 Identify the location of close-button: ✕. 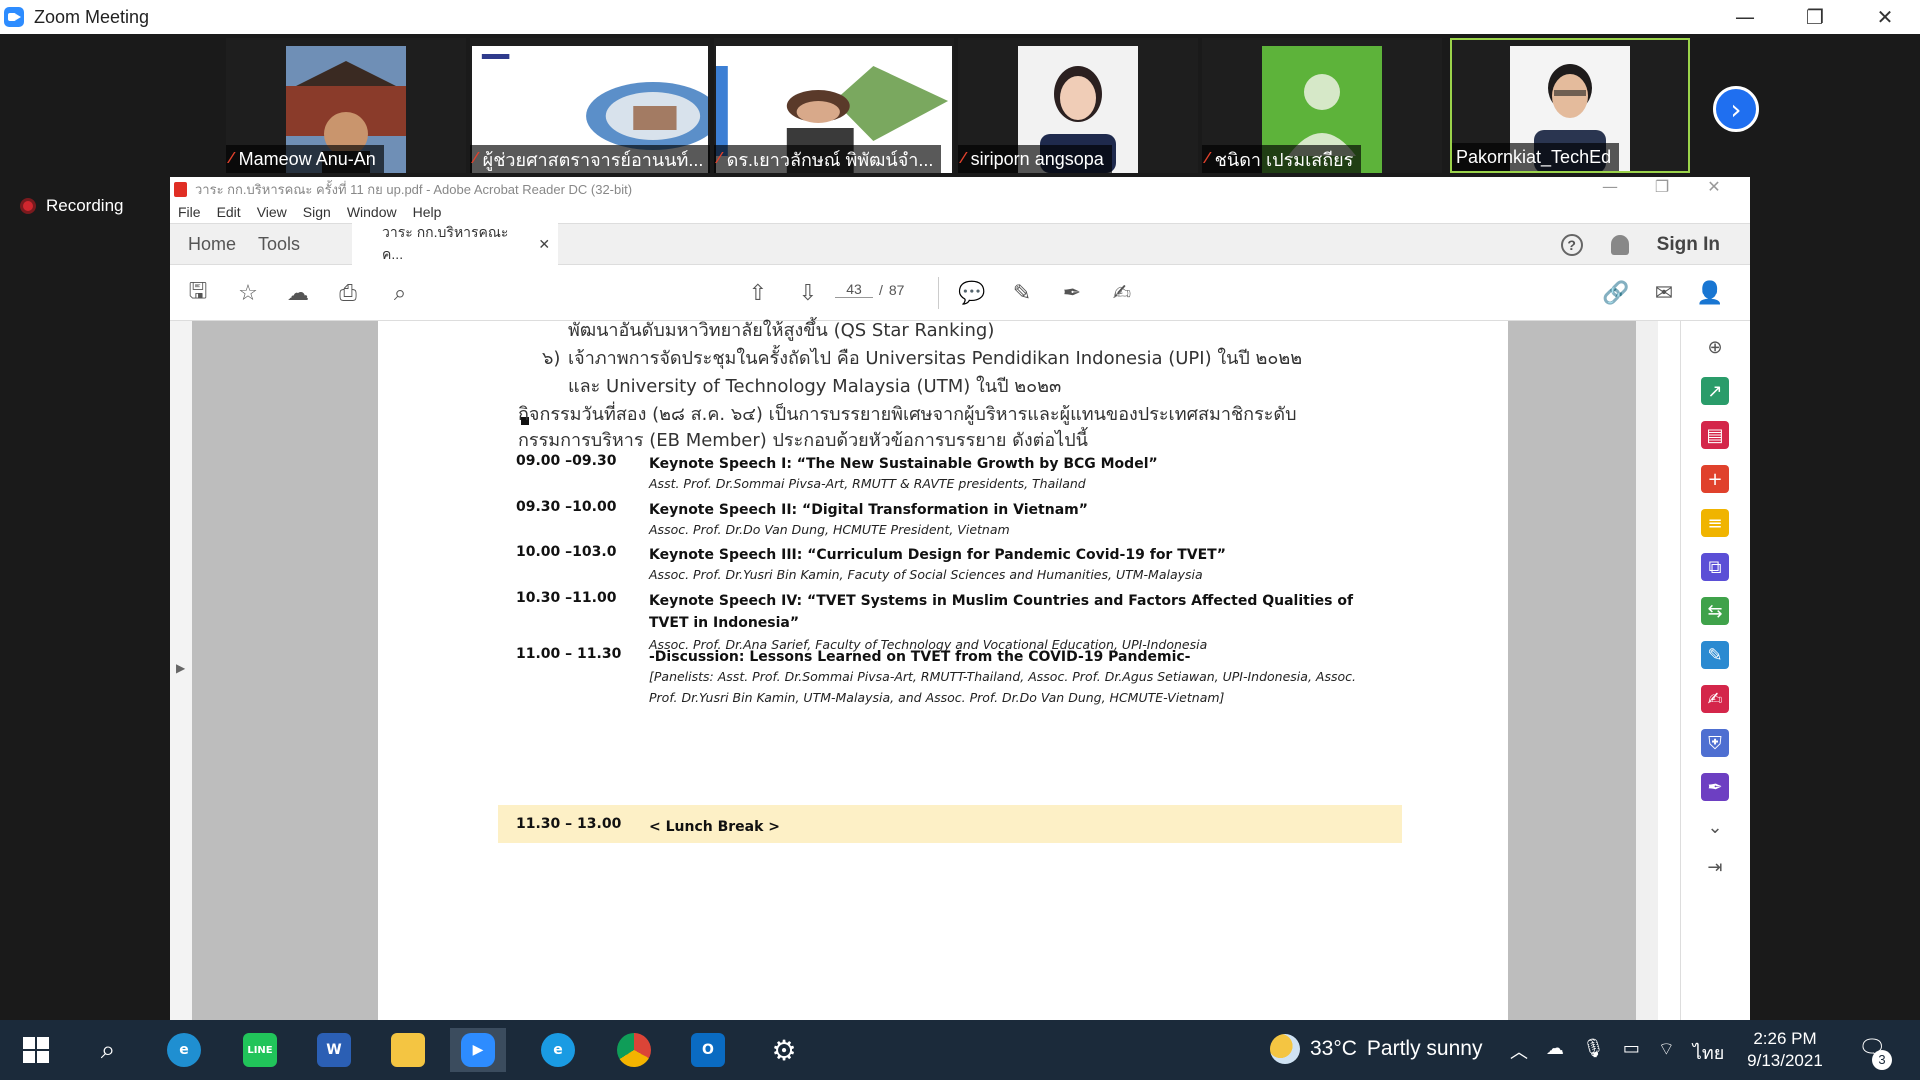
(1885, 17).